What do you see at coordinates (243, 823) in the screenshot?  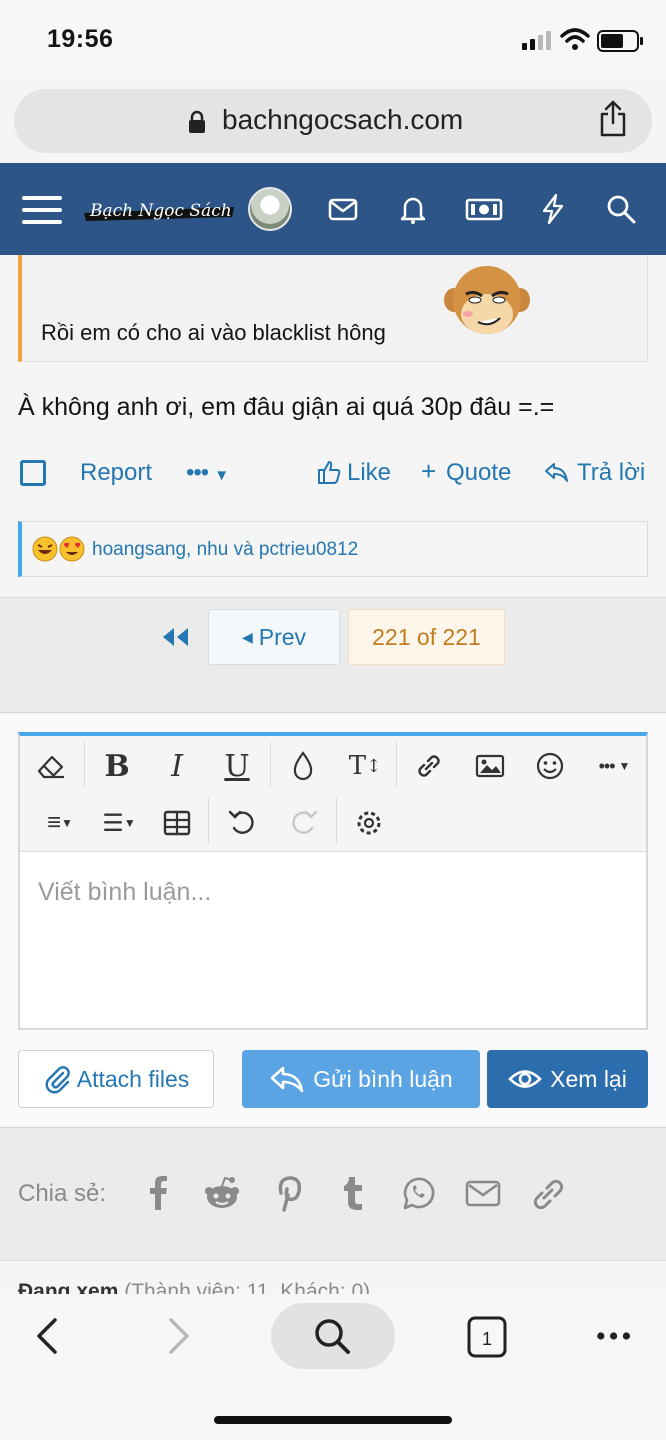 I see `undo-icon` at bounding box center [243, 823].